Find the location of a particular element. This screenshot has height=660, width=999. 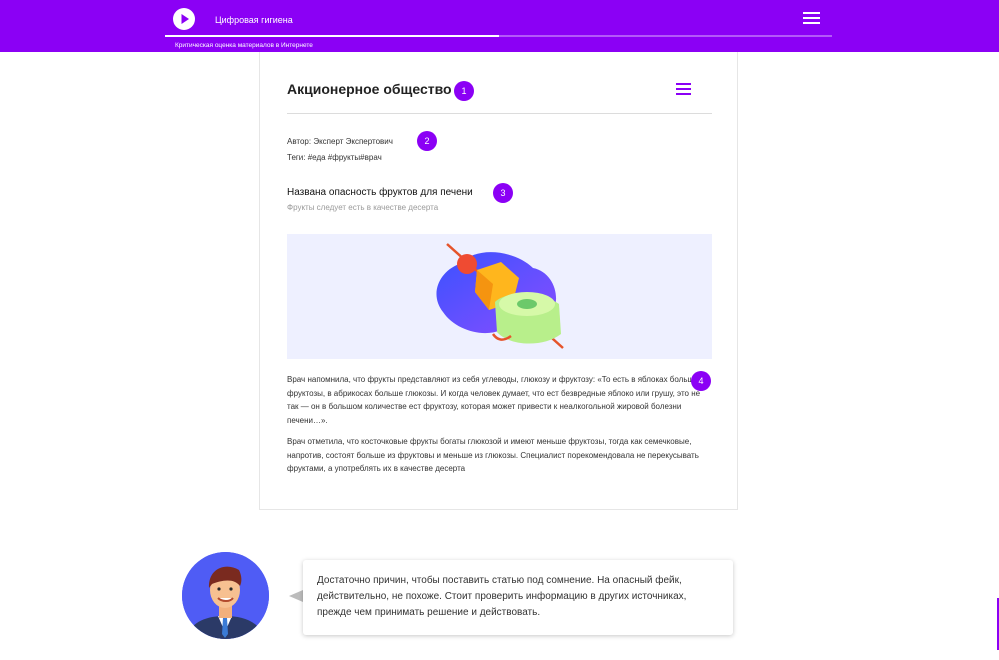

marker-badge-4: 4 is located at coordinates (701, 381).